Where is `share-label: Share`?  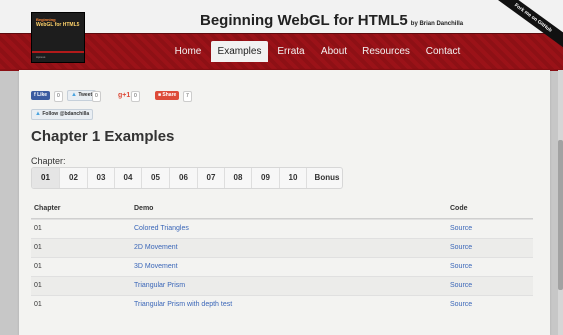
share-label: Share is located at coordinates (169, 95).